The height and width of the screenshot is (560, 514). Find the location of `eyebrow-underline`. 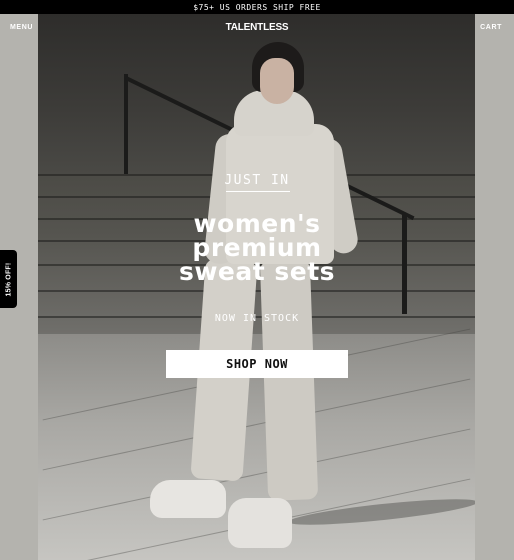

eyebrow-underline is located at coordinates (258, 191).